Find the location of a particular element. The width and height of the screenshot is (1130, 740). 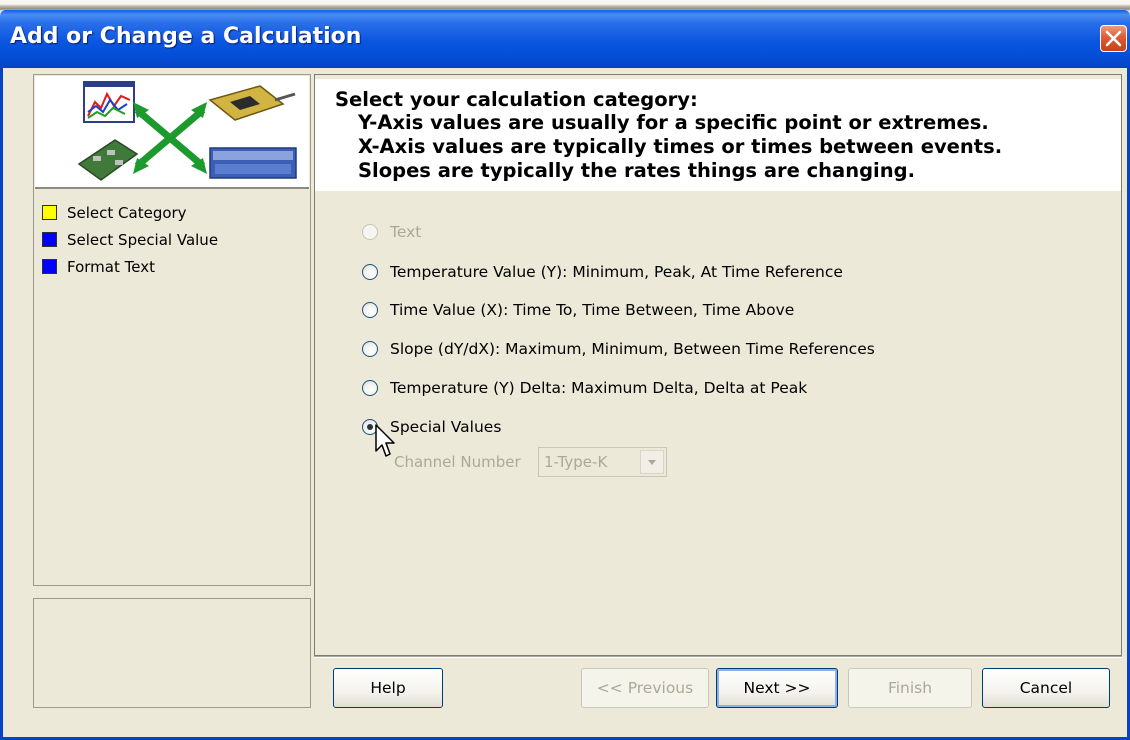

title-bar-gradient: Add or Change a Calculation is located at coordinates (565, 39).